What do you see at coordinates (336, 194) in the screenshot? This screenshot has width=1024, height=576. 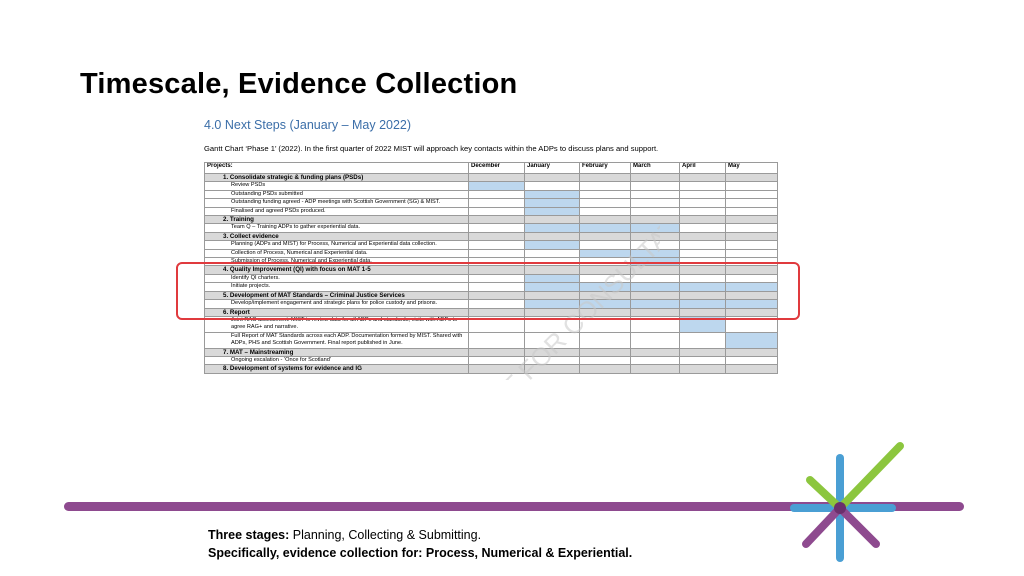 I see `task-label: Outstanding PSDs submitted` at bounding box center [336, 194].